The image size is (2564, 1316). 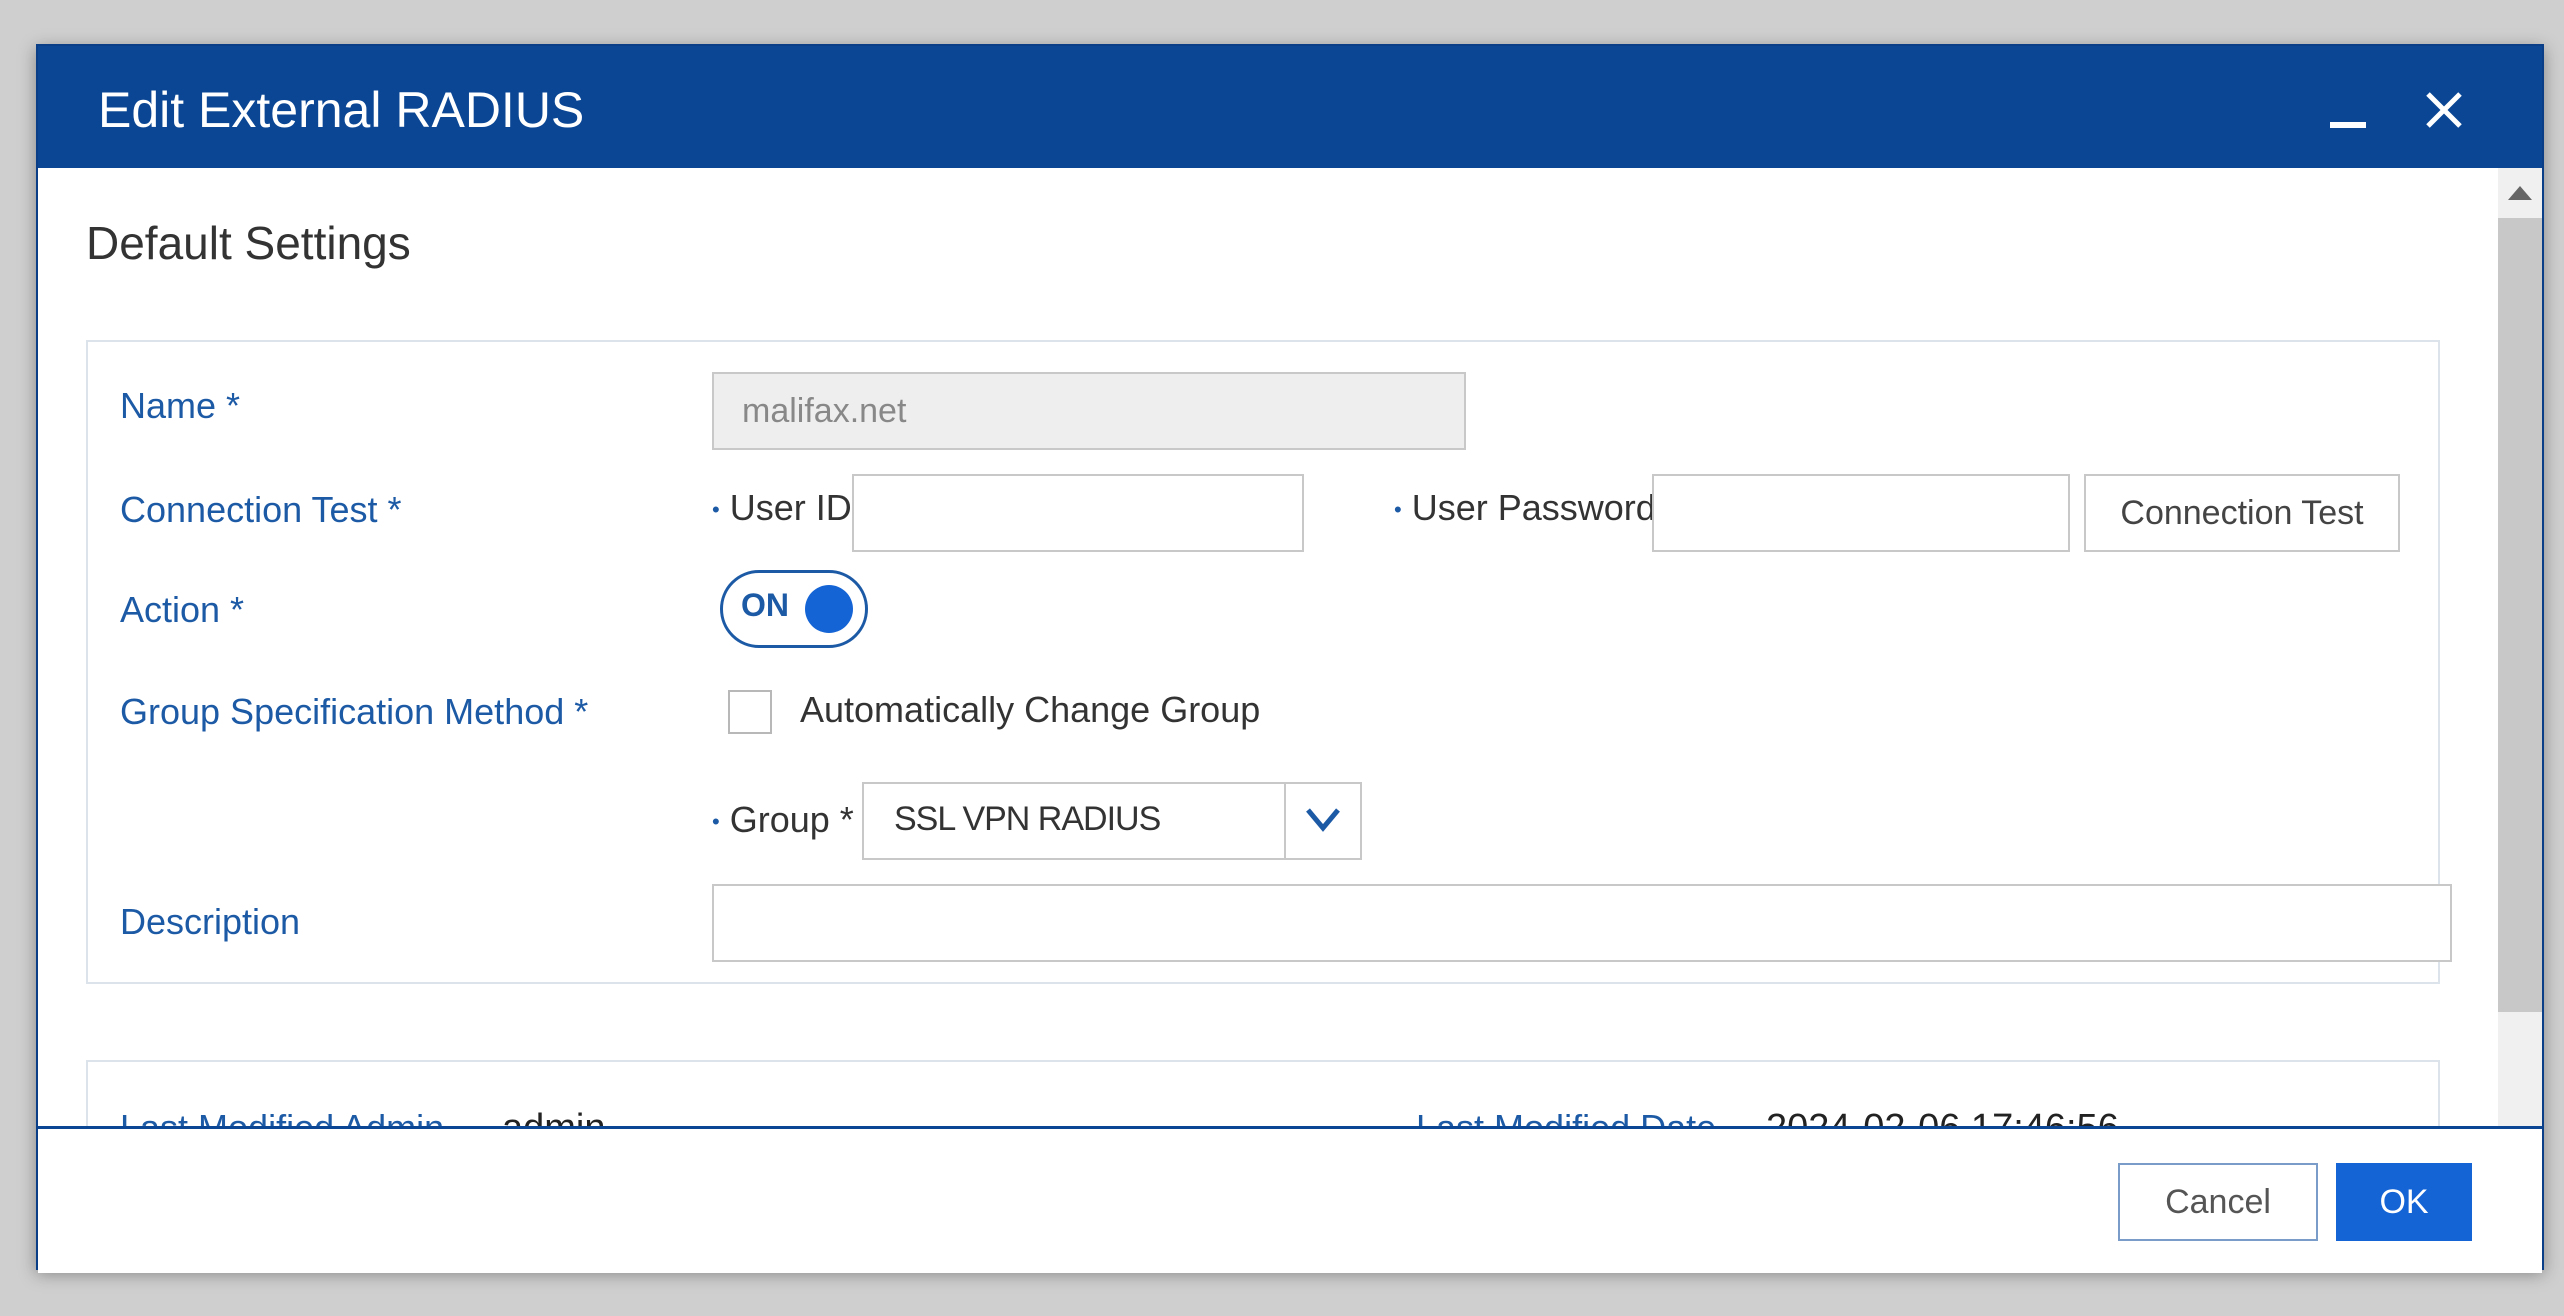 What do you see at coordinates (2404, 1202) in the screenshot?
I see `ok-button: OK` at bounding box center [2404, 1202].